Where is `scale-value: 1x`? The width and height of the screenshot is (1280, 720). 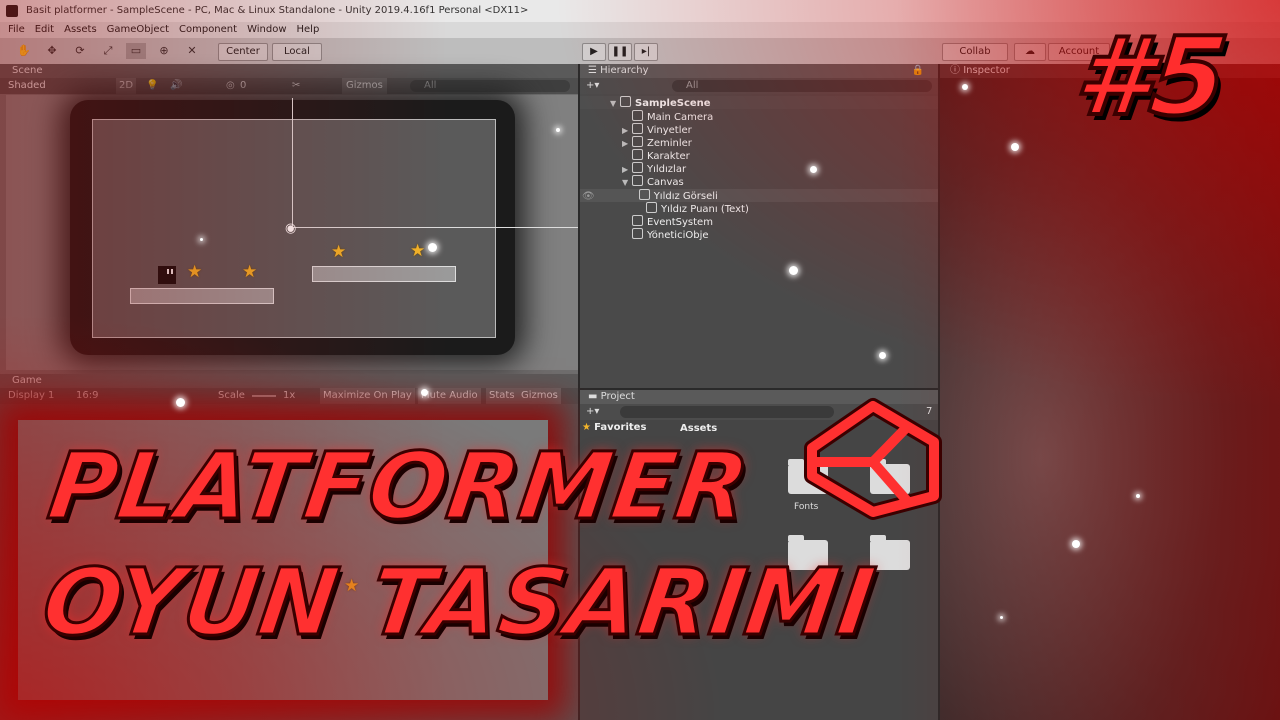 scale-value: 1x is located at coordinates (289, 395).